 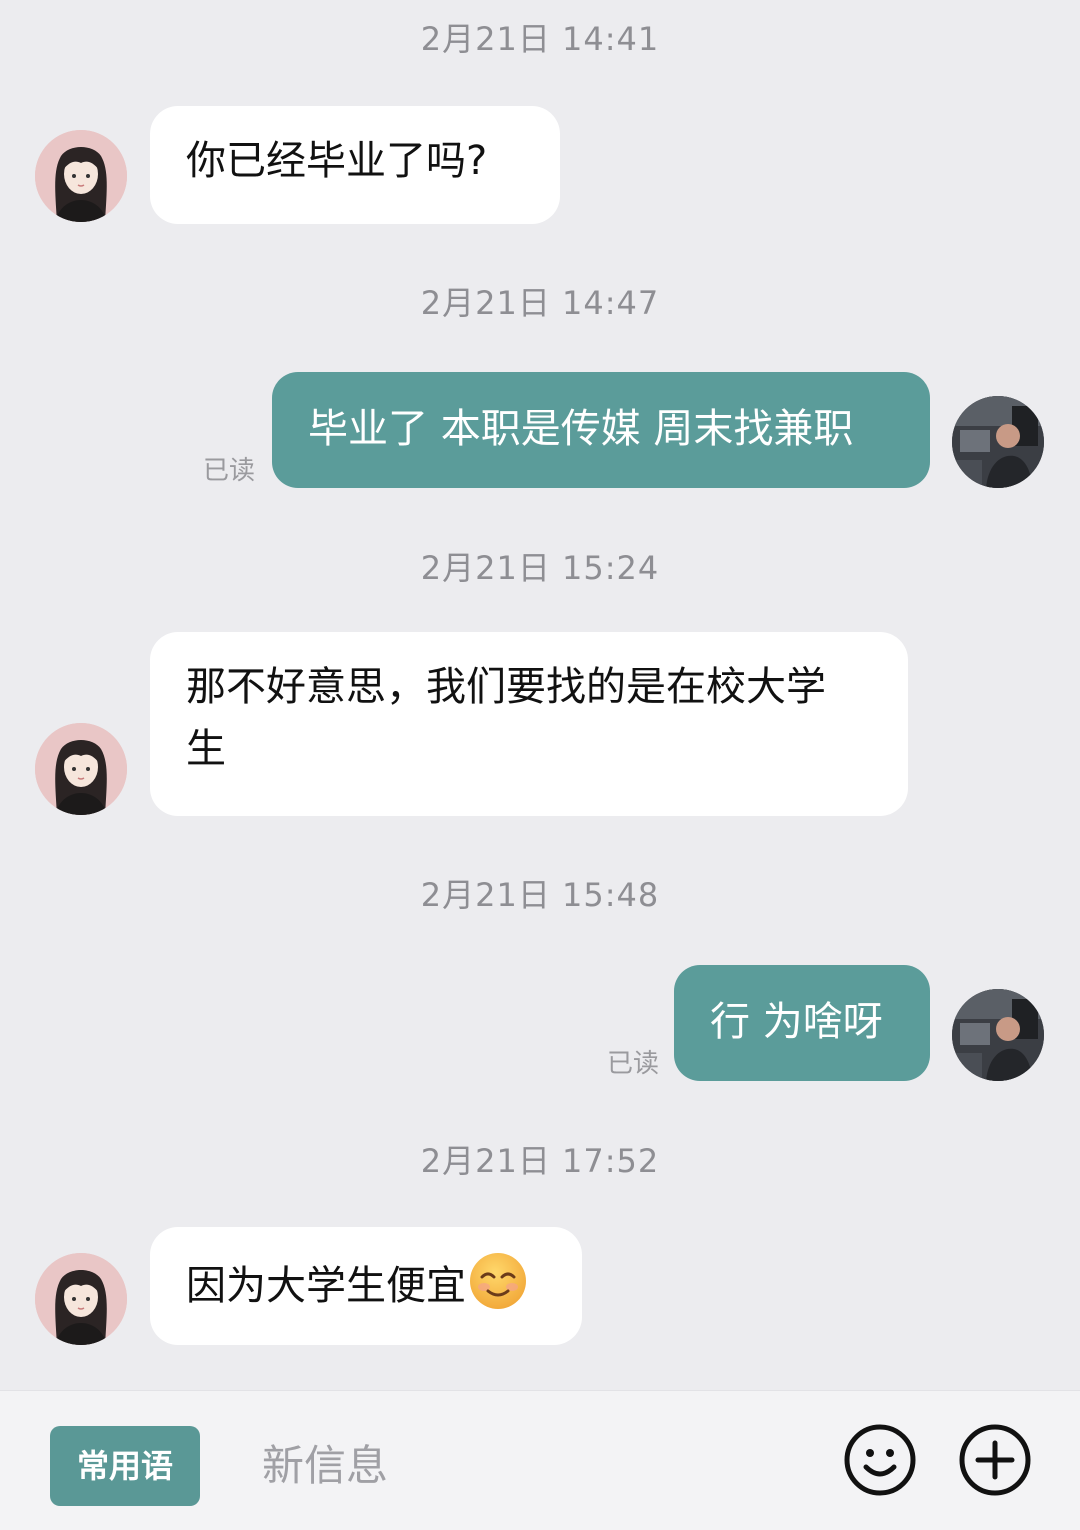 What do you see at coordinates (581, 429) in the screenshot?
I see `message-text: 毕业了 本职是传媒 周末找兼职` at bounding box center [581, 429].